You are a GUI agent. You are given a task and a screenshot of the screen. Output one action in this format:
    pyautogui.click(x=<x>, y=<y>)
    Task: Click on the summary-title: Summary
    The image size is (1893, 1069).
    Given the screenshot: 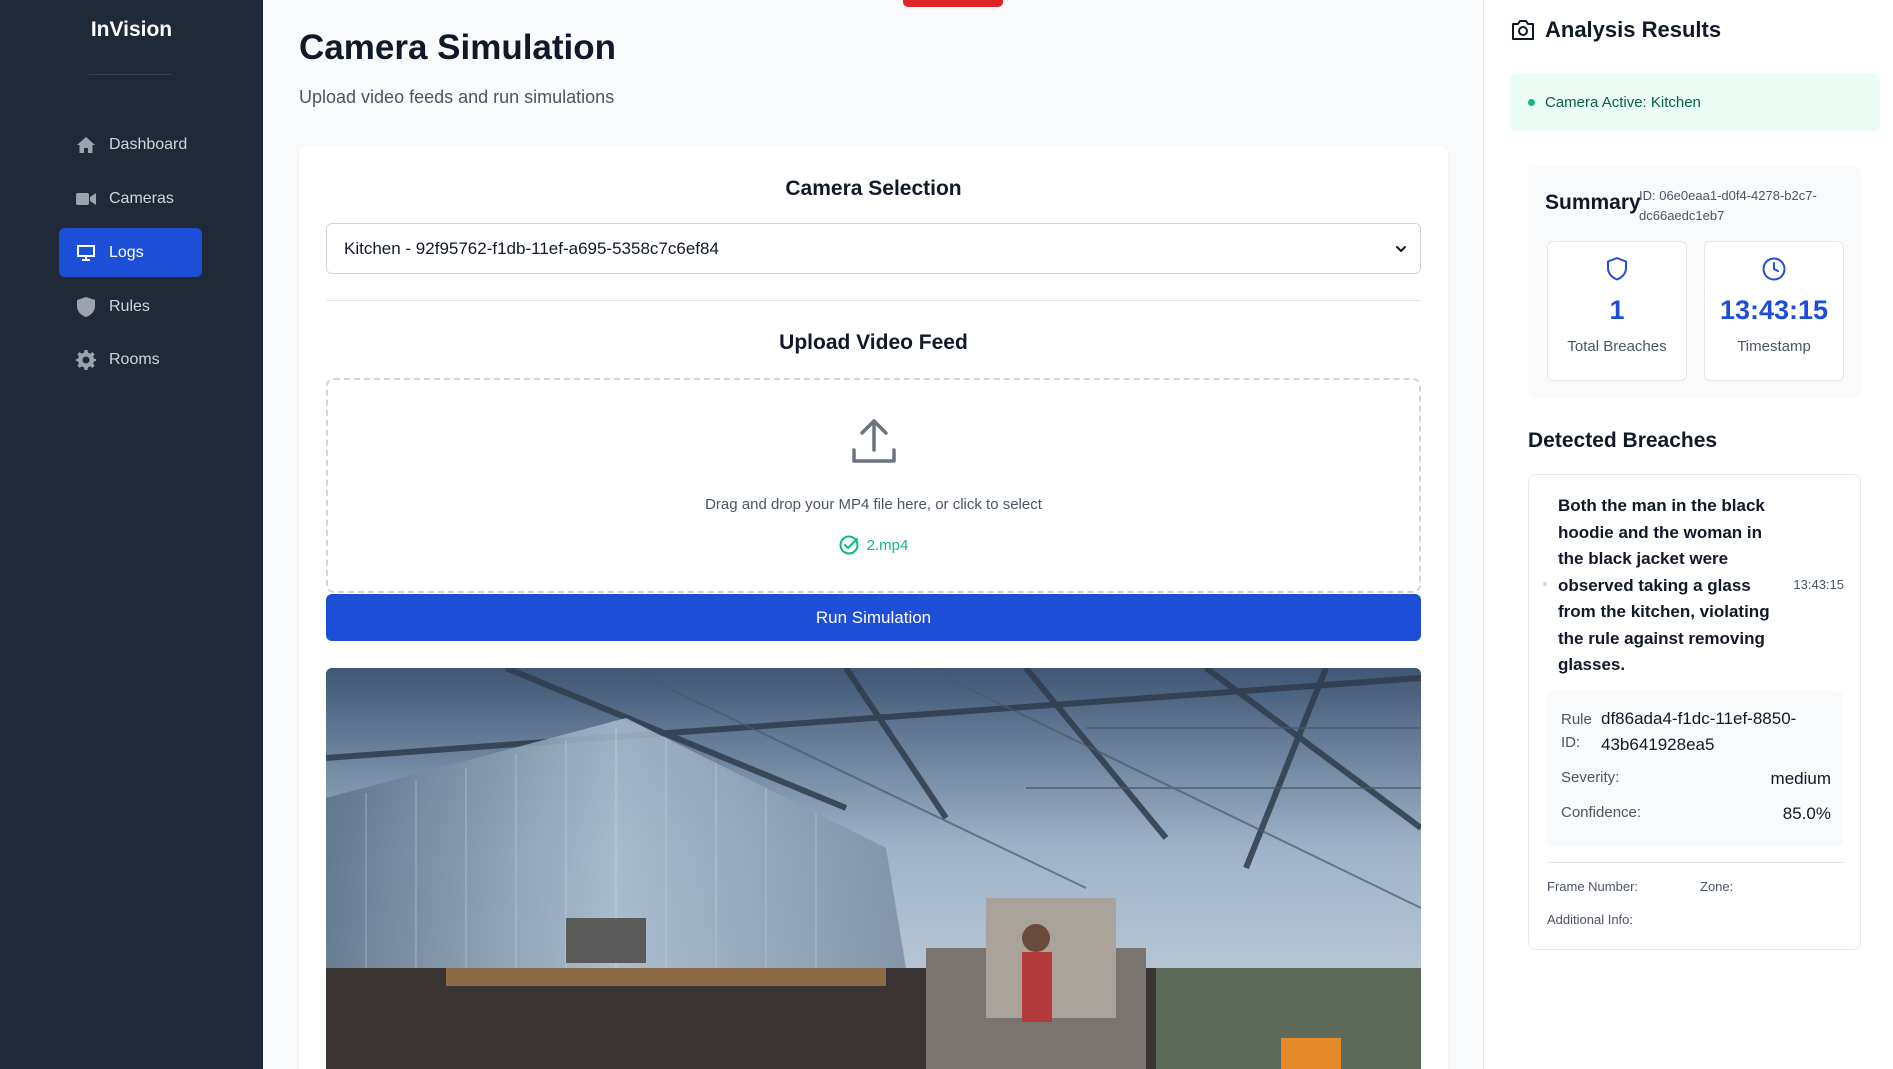 What is the action you would take?
    pyautogui.click(x=1593, y=202)
    